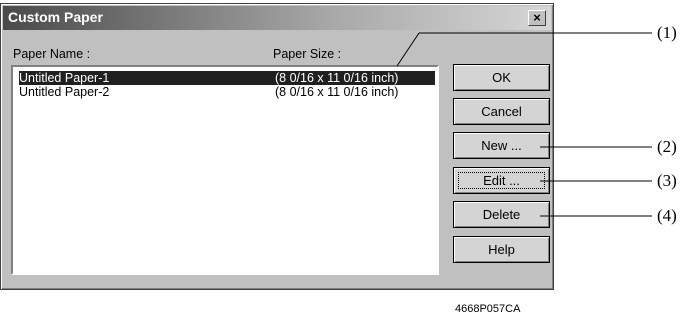  What do you see at coordinates (667, 32) in the screenshot?
I see `callout-label-1: (1)` at bounding box center [667, 32].